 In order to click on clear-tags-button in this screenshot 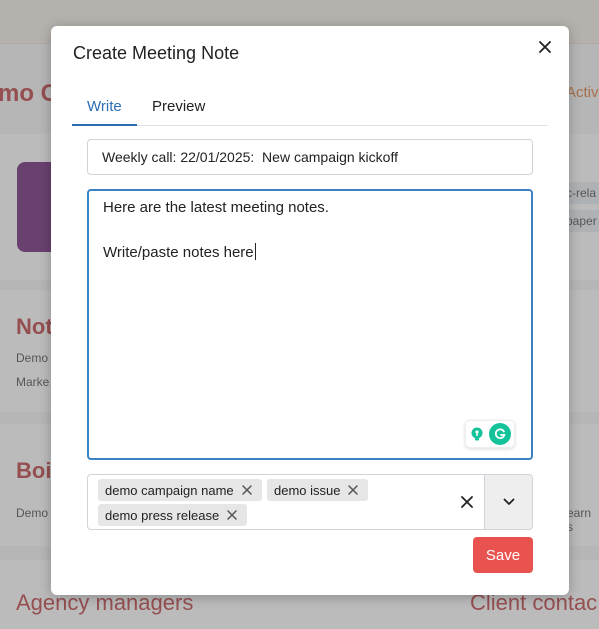, I will do `click(467, 502)`.